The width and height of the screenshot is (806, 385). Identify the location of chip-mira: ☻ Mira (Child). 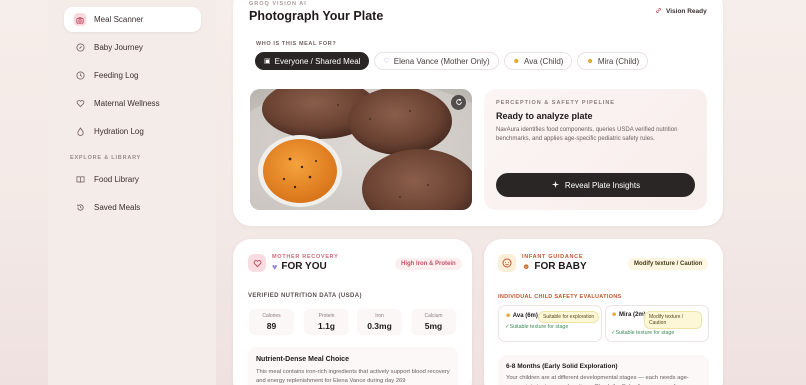
(613, 61).